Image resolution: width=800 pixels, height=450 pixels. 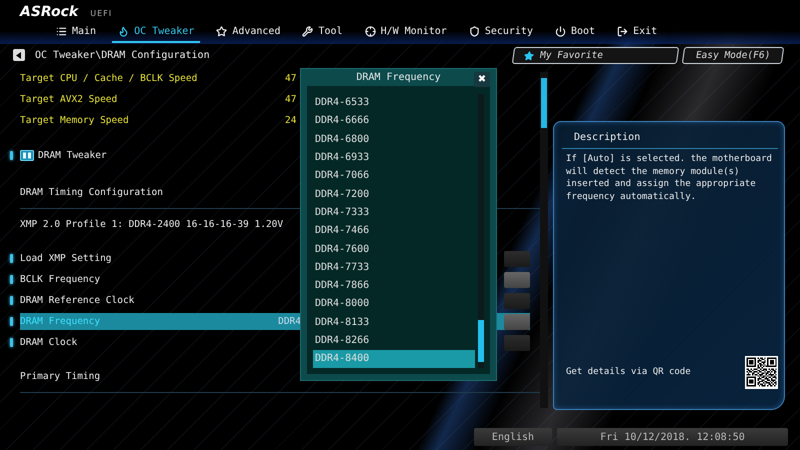 I want to click on submenu-label: DRAM Tweaker, so click(x=72, y=155).